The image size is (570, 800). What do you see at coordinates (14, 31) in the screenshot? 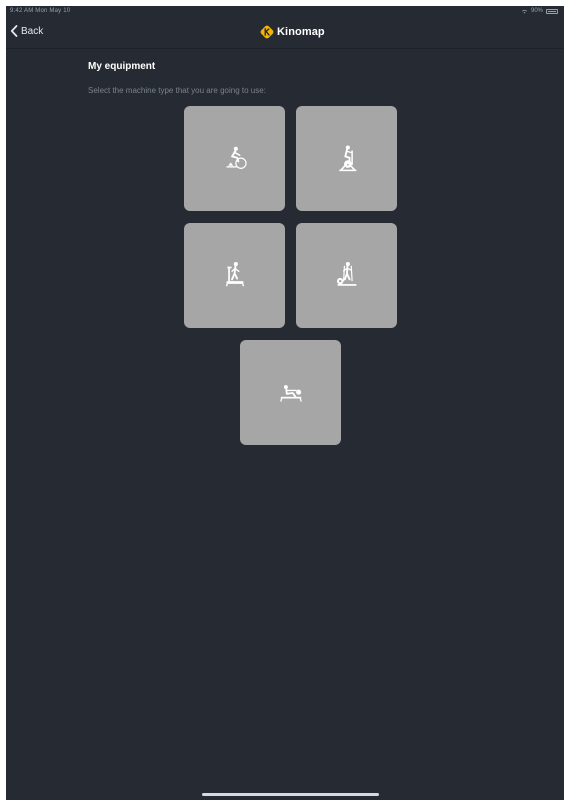
I see `chevron-left-icon` at bounding box center [14, 31].